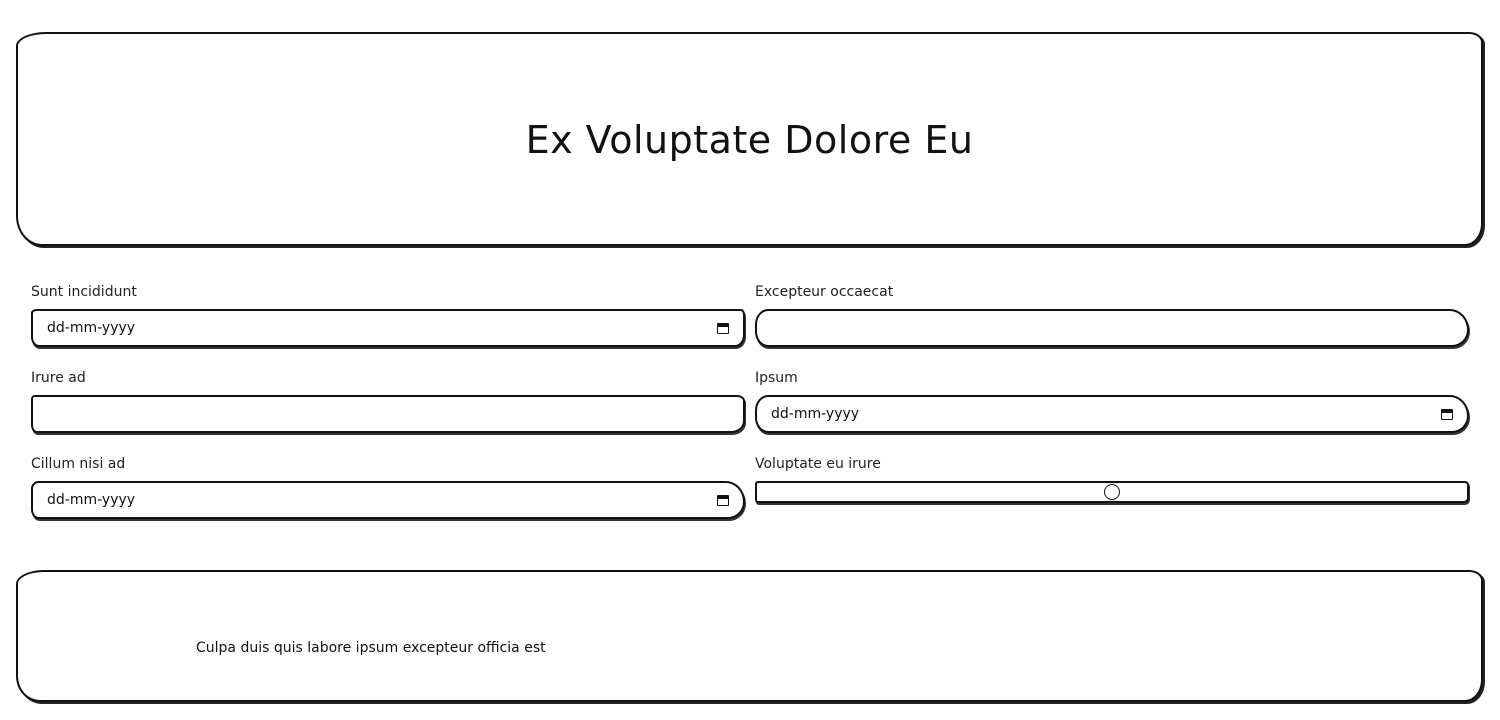  Describe the element at coordinates (388, 414) in the screenshot. I see `text-input-irure-ad` at that location.